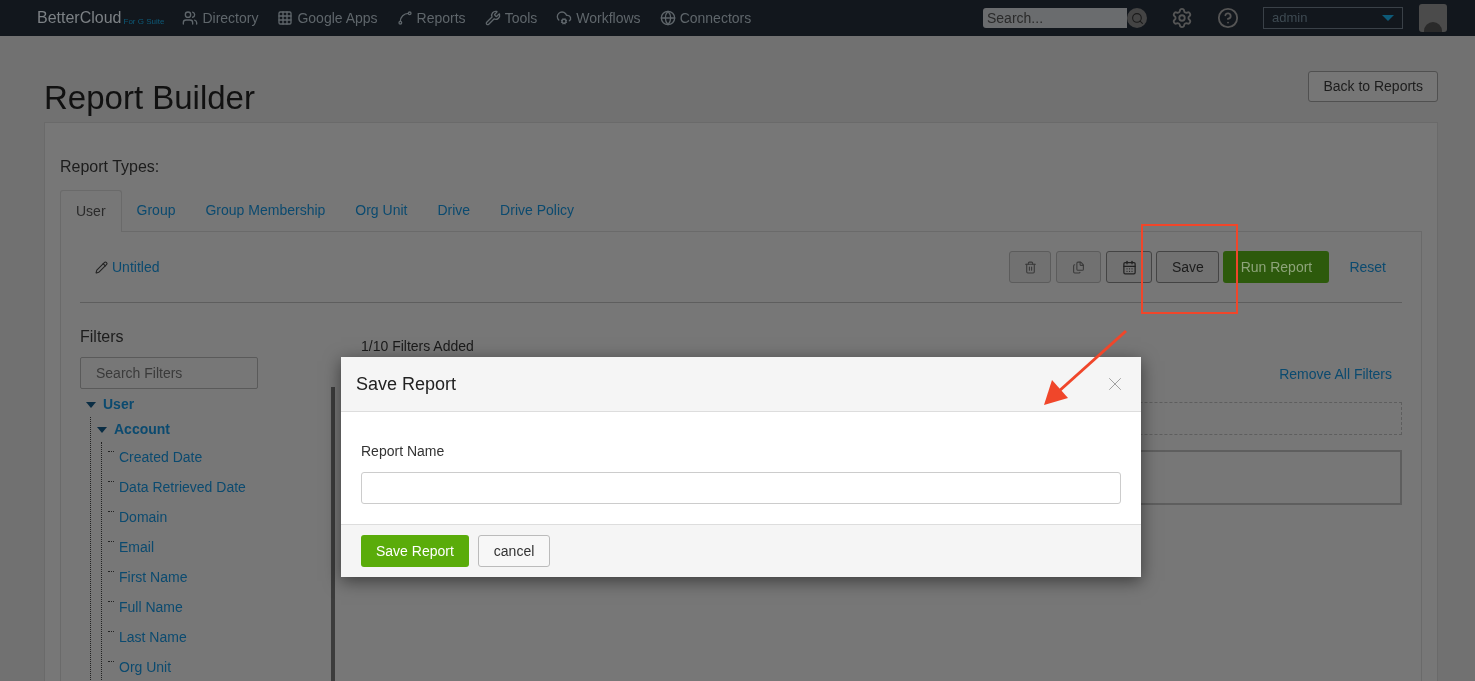  What do you see at coordinates (153, 637) in the screenshot?
I see `tree-item: Last Name` at bounding box center [153, 637].